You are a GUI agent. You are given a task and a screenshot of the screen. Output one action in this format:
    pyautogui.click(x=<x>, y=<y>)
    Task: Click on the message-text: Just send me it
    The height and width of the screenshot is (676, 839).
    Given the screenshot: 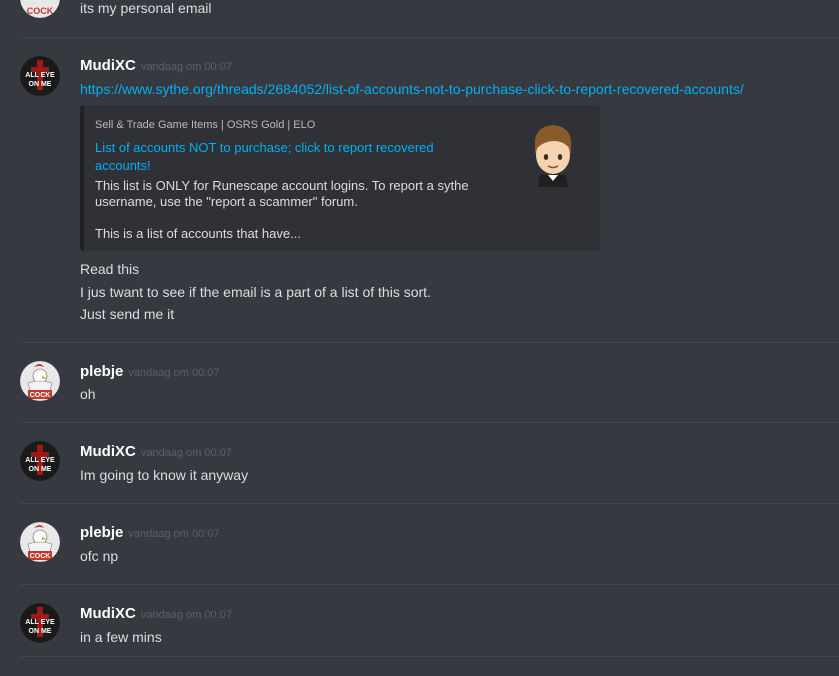 What is the action you would take?
    pyautogui.click(x=127, y=314)
    